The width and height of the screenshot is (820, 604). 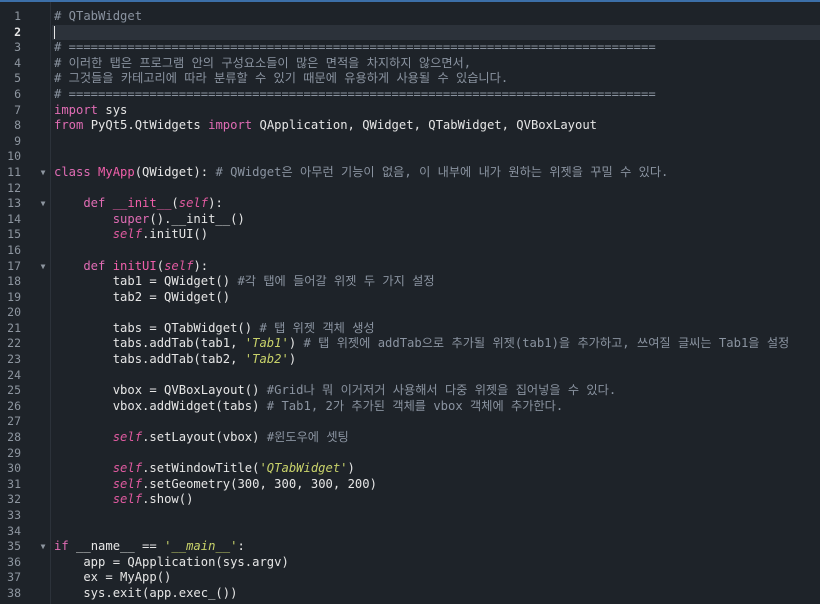 I want to click on code-line-area: self.setGeometry(300, 300, 300, 200), so click(x=436, y=485).